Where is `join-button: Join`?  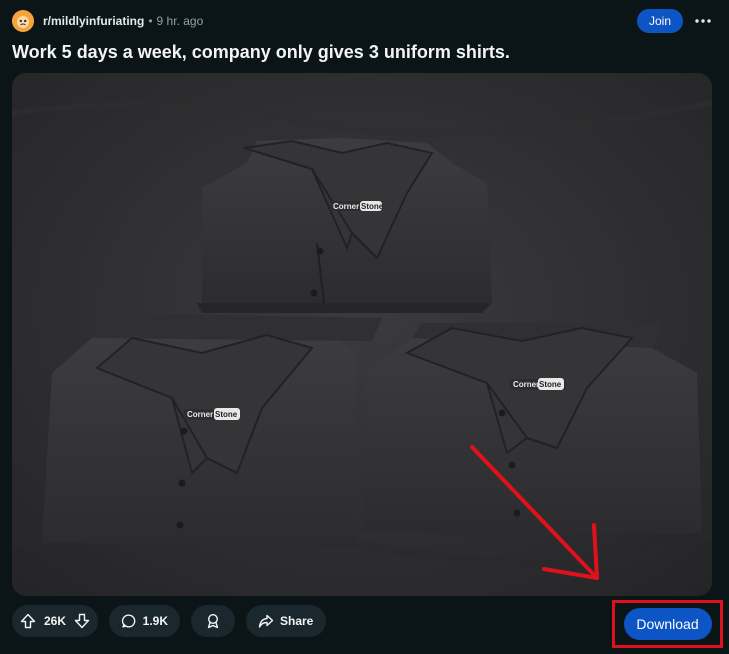 join-button: Join is located at coordinates (660, 21).